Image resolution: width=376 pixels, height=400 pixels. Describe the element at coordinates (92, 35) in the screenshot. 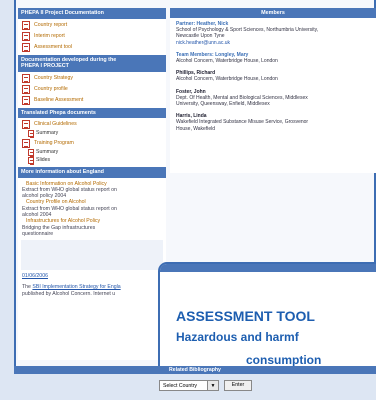

I see `doc-interim-report: Interim report` at that location.